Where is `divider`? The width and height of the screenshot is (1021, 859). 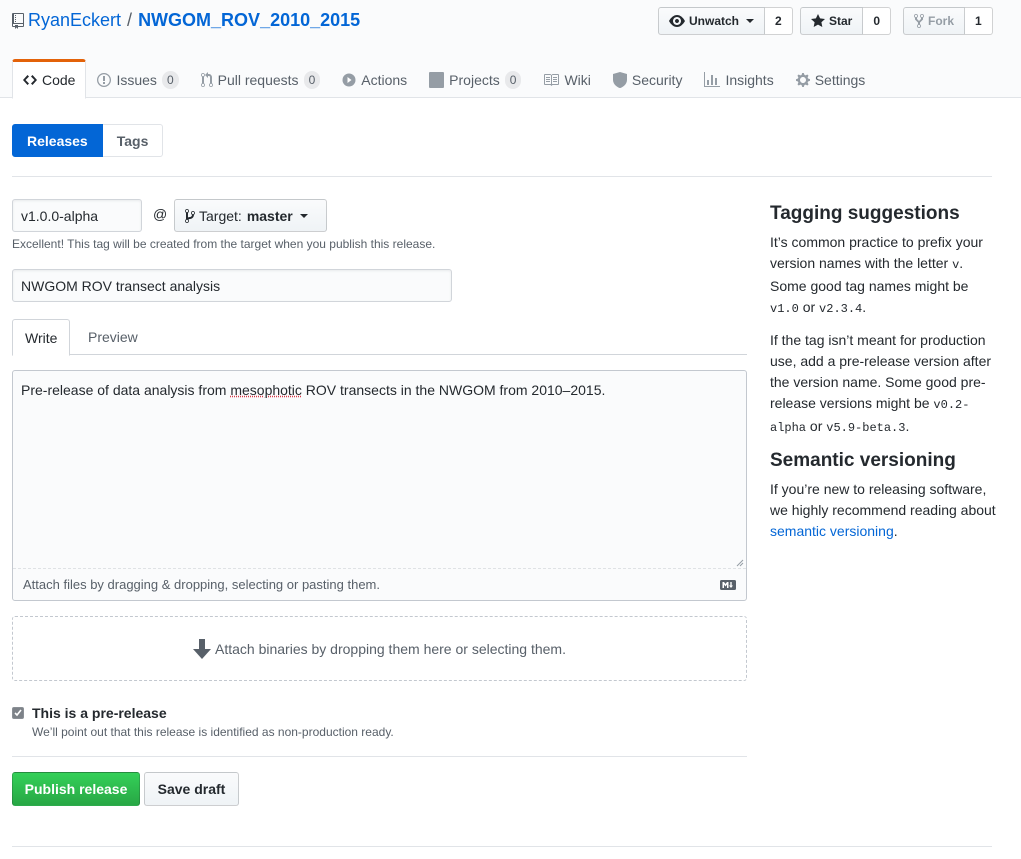 divider is located at coordinates (379, 756).